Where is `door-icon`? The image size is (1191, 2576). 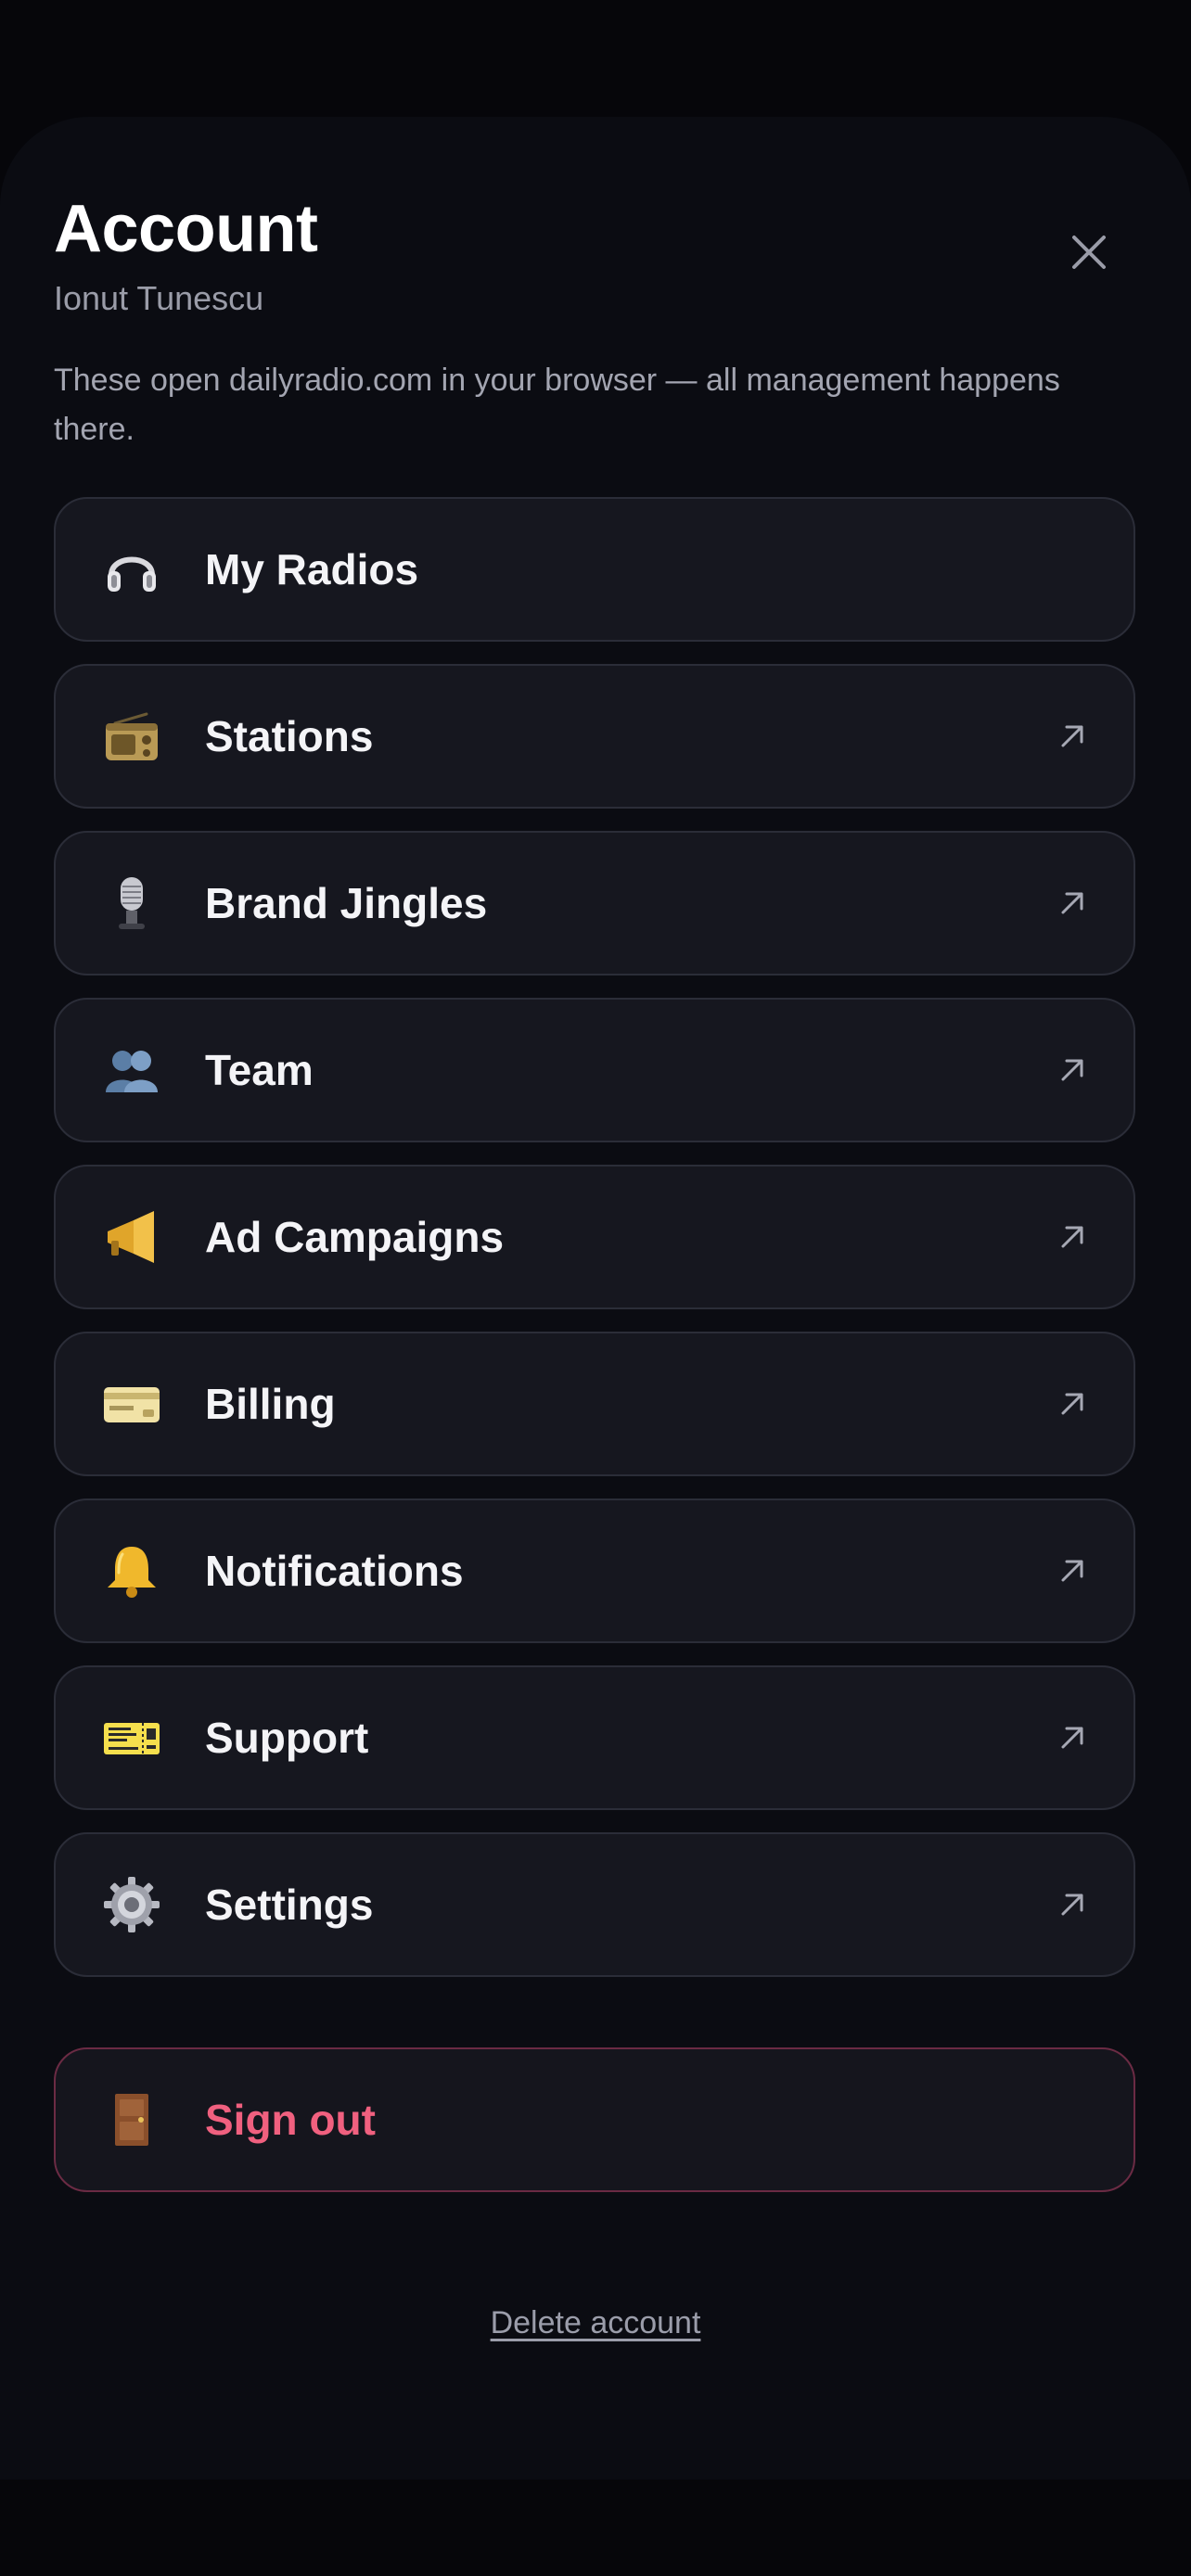
door-icon is located at coordinates (132, 2119).